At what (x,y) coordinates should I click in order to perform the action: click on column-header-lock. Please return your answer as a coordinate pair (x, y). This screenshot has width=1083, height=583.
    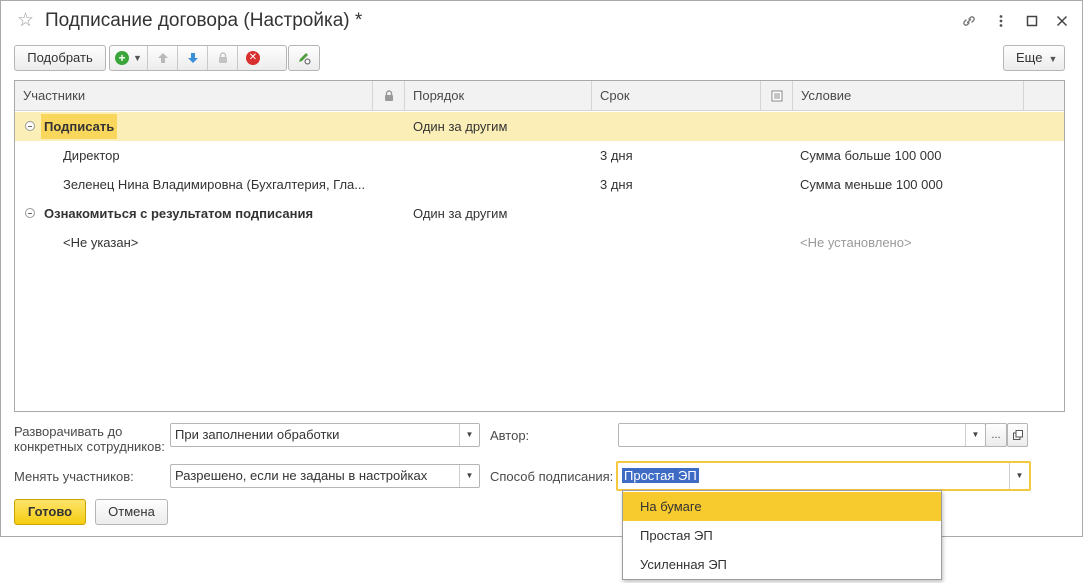
    Looking at the image, I should click on (389, 96).